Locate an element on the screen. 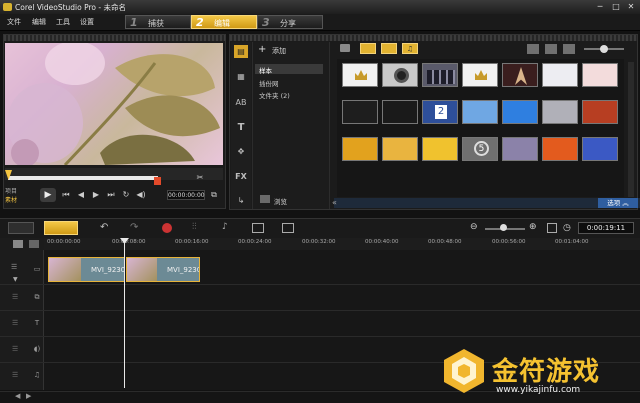  subtitle-editor-icon is located at coordinates (258, 228).